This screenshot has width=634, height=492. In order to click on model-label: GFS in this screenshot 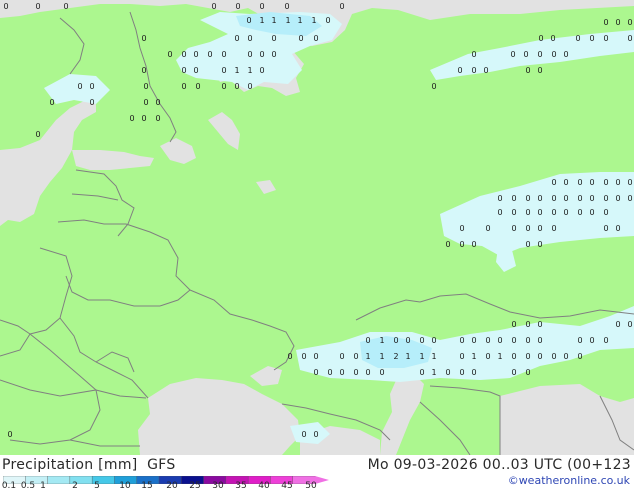, I will do `click(161, 465)`.